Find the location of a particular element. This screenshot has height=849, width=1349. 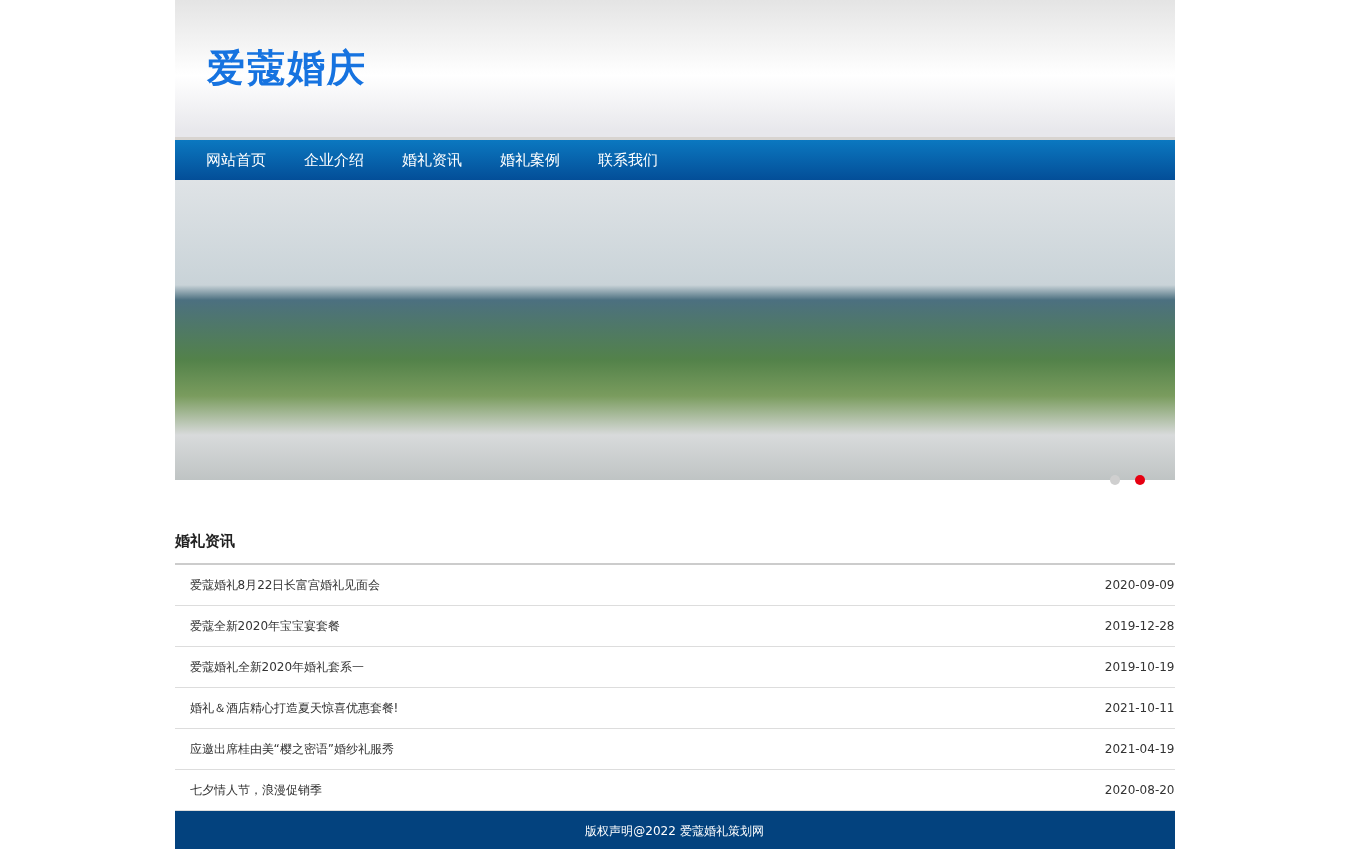

news-date: 2020-09-09 is located at coordinates (1139, 585).